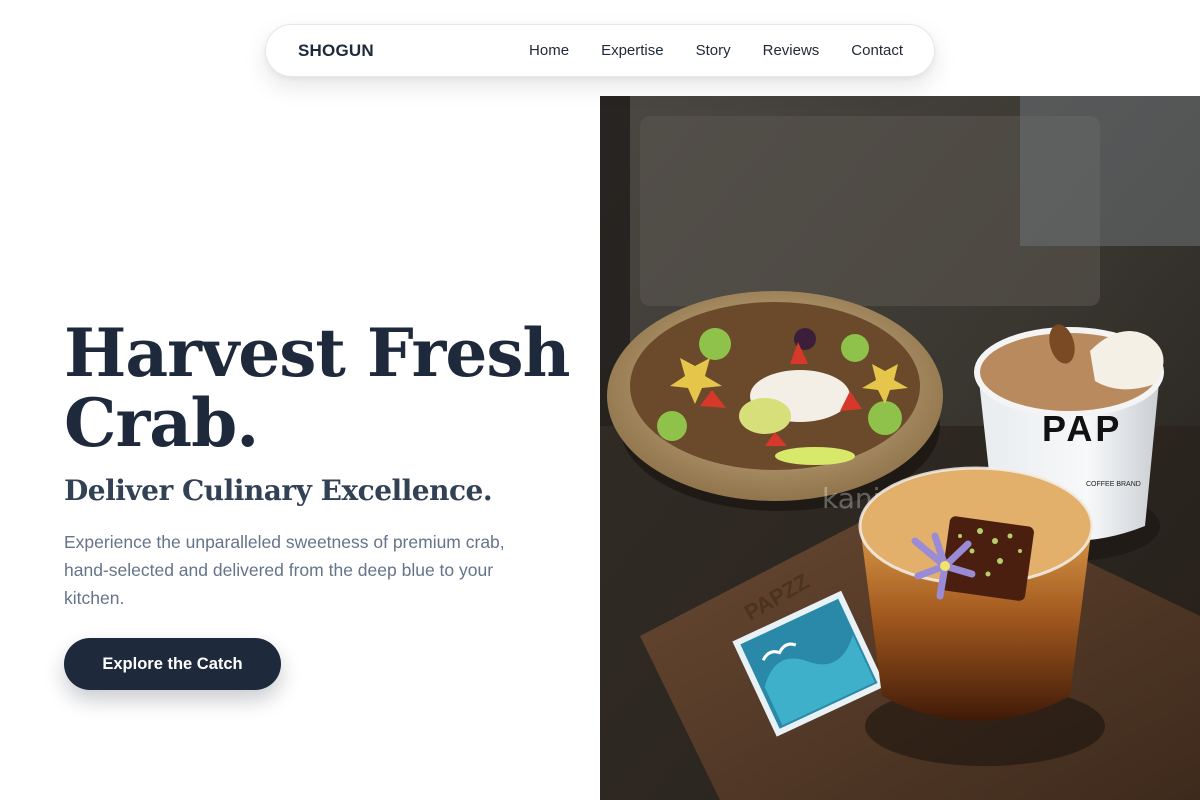 The image size is (1200, 800). What do you see at coordinates (632, 50) in the screenshot?
I see `nav-link-expertise: Expertise` at bounding box center [632, 50].